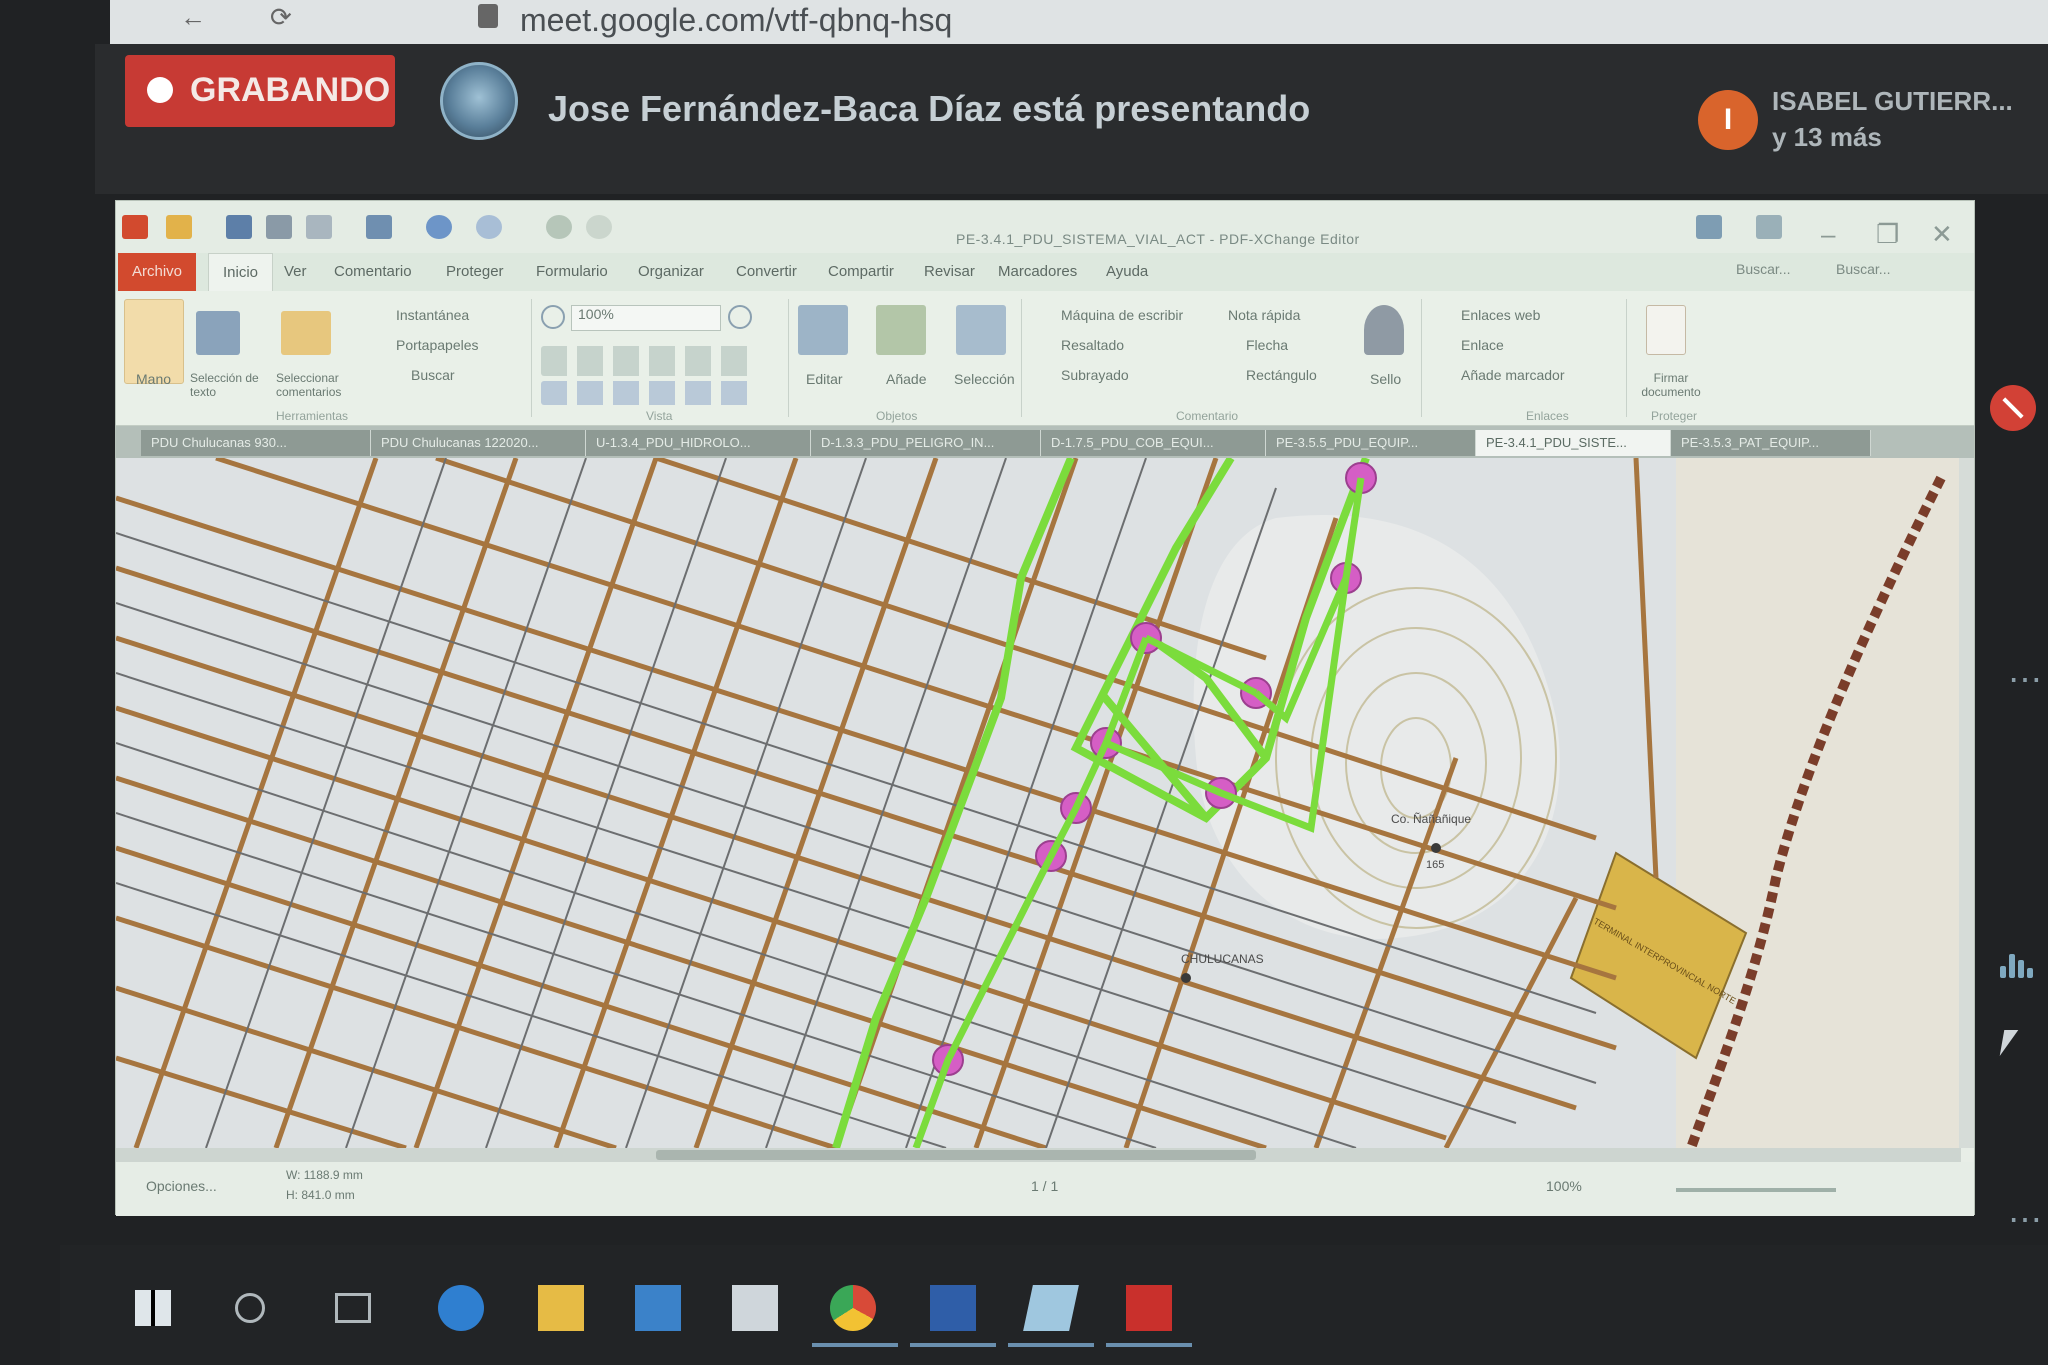 The image size is (2048, 1365). I want to click on search-icon, so click(250, 1308).